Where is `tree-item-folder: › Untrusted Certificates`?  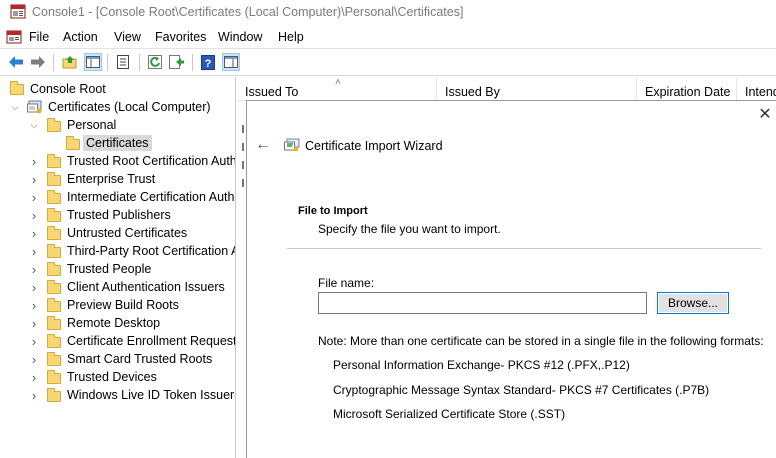
tree-item-folder: › Untrusted Certificates is located at coordinates (117, 233).